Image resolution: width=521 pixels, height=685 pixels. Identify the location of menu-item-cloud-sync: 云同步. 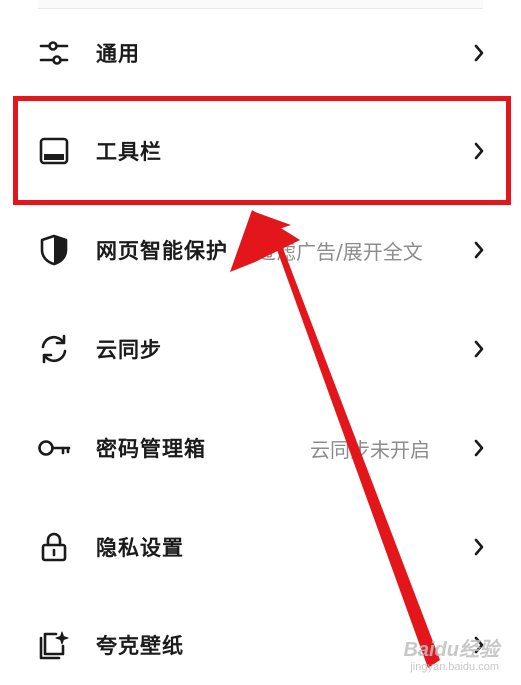
(260, 349).